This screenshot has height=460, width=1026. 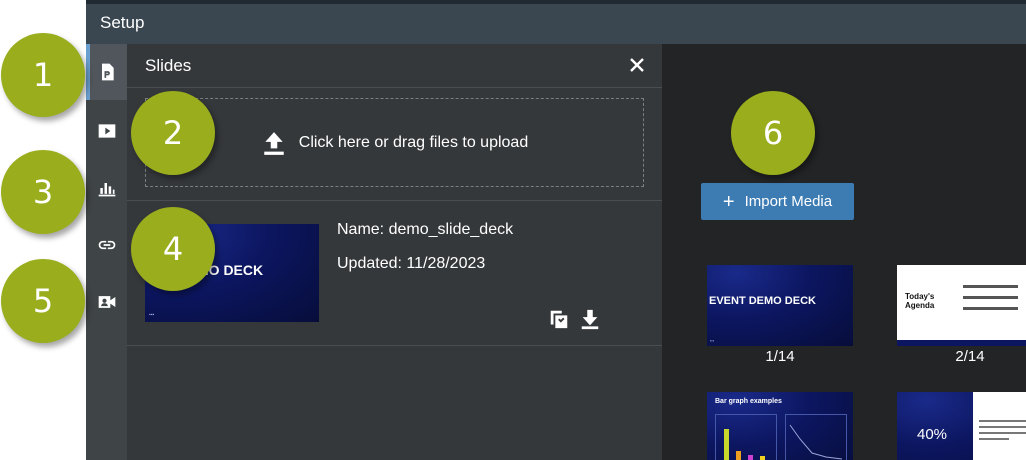 What do you see at coordinates (122, 22) in the screenshot?
I see `window-title: Setup` at bounding box center [122, 22].